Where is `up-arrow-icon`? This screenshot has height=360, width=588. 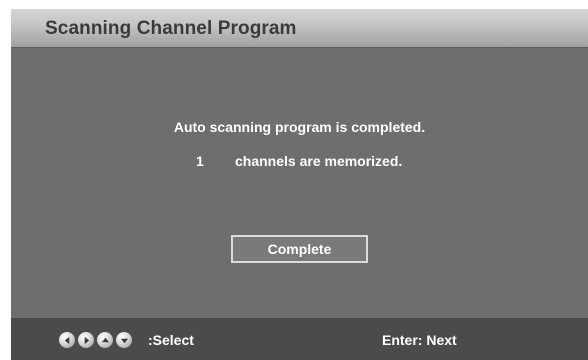
up-arrow-icon is located at coordinates (105, 340).